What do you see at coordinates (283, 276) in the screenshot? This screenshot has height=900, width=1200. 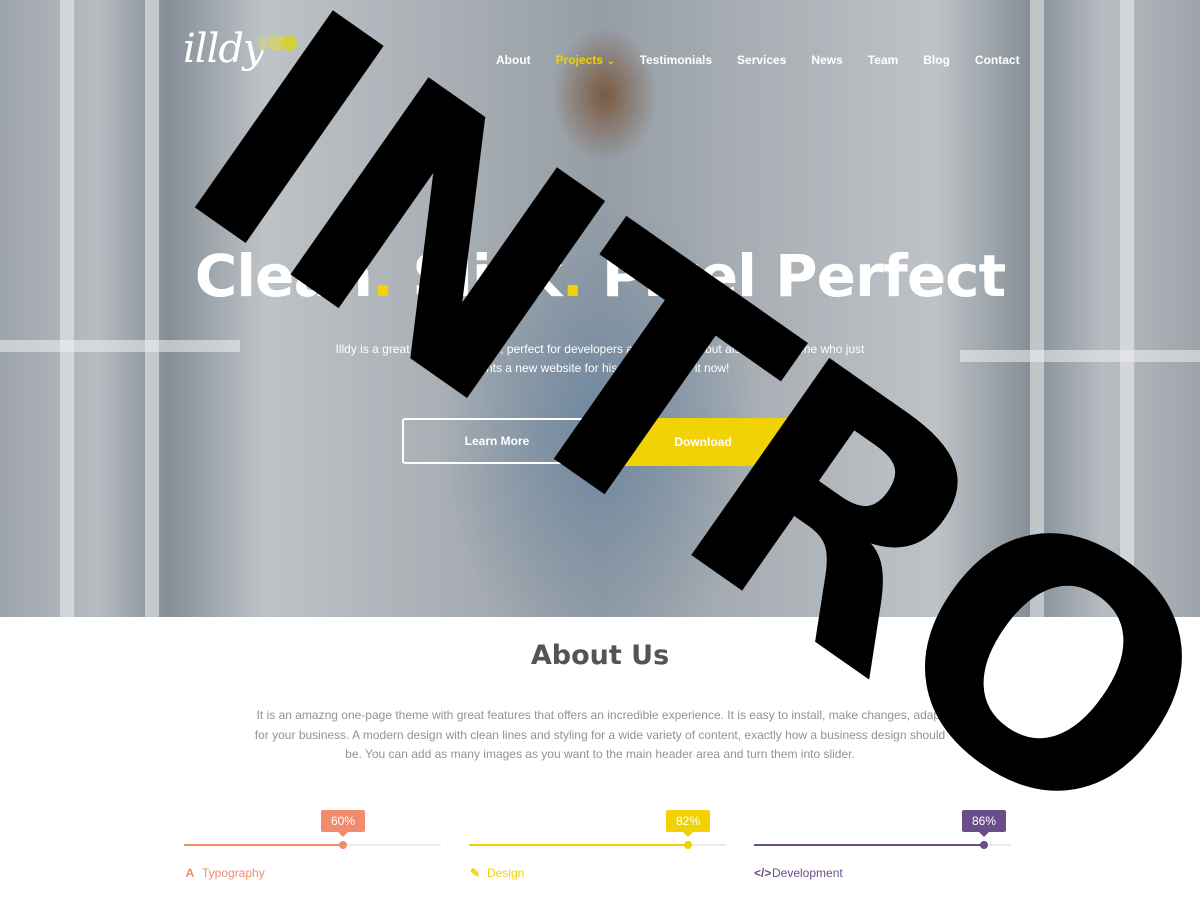 I see `hero-title-part: Clean` at bounding box center [283, 276].